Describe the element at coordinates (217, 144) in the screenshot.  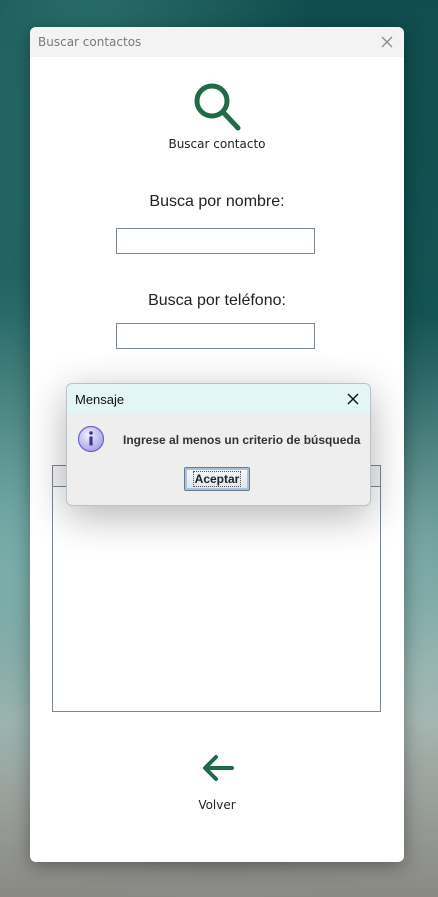
I see `header-label: Buscar contacto` at that location.